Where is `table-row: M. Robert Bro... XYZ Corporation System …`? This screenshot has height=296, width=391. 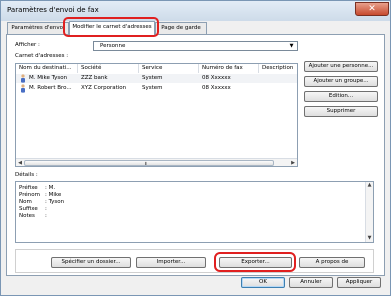
table-row: M. Robert Bro... XYZ Corporation System … is located at coordinates (156, 88).